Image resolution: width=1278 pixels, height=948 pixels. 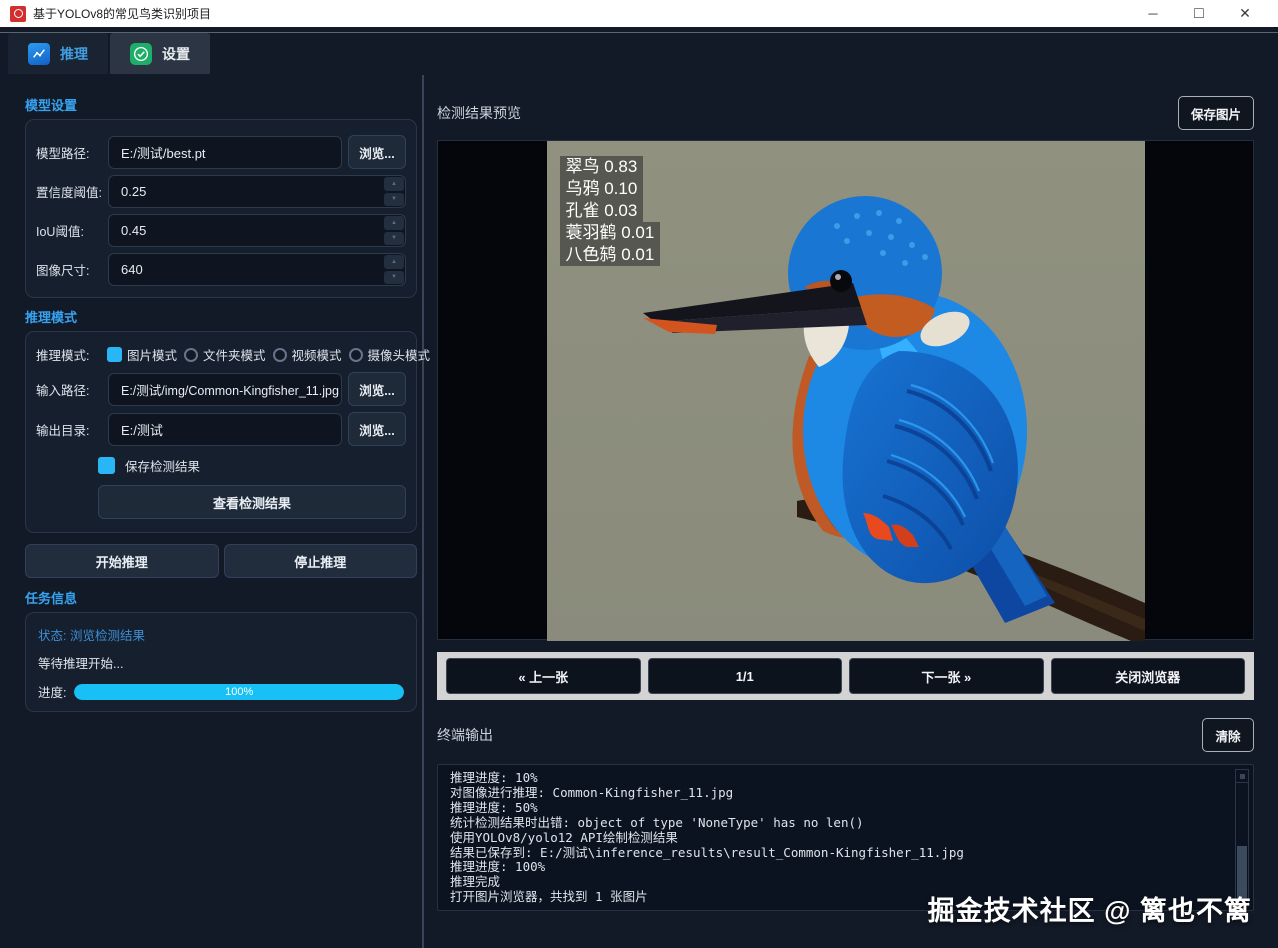 I want to click on imgsize-input: 640, so click(x=257, y=269).